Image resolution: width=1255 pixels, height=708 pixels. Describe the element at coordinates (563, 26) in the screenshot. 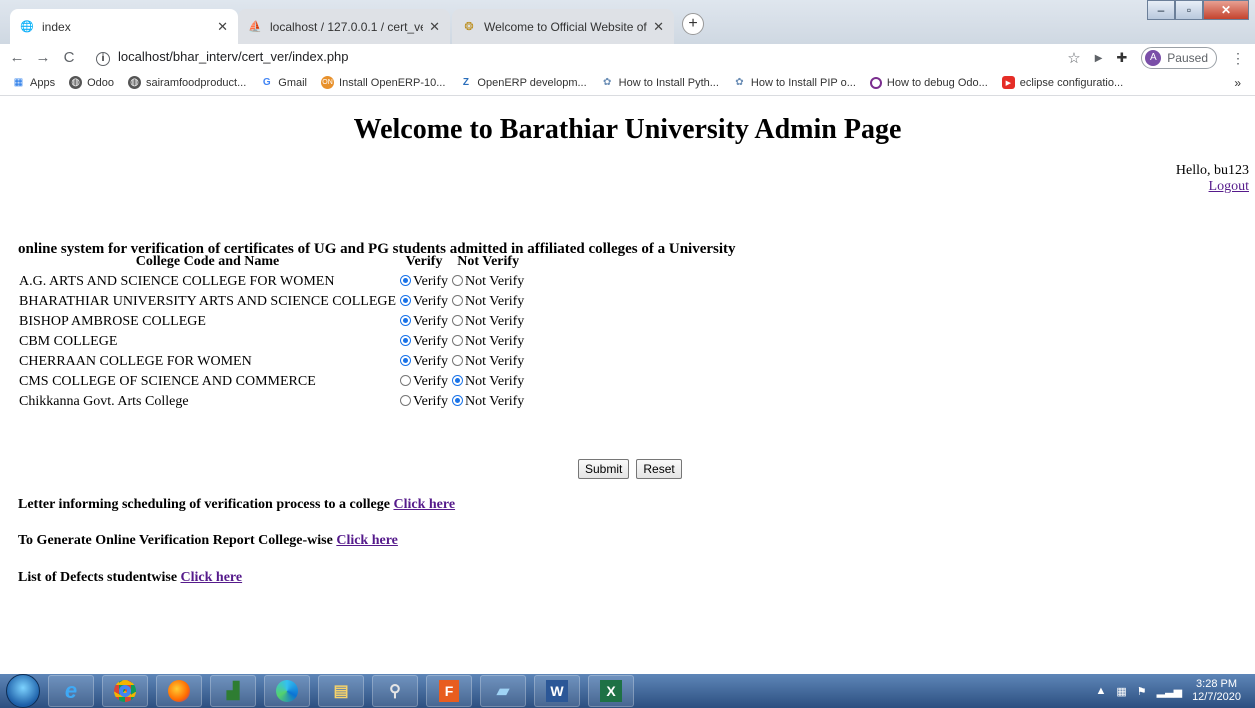

I see `tab-university: ❂ Welcome to Official Website of B ✕` at that location.